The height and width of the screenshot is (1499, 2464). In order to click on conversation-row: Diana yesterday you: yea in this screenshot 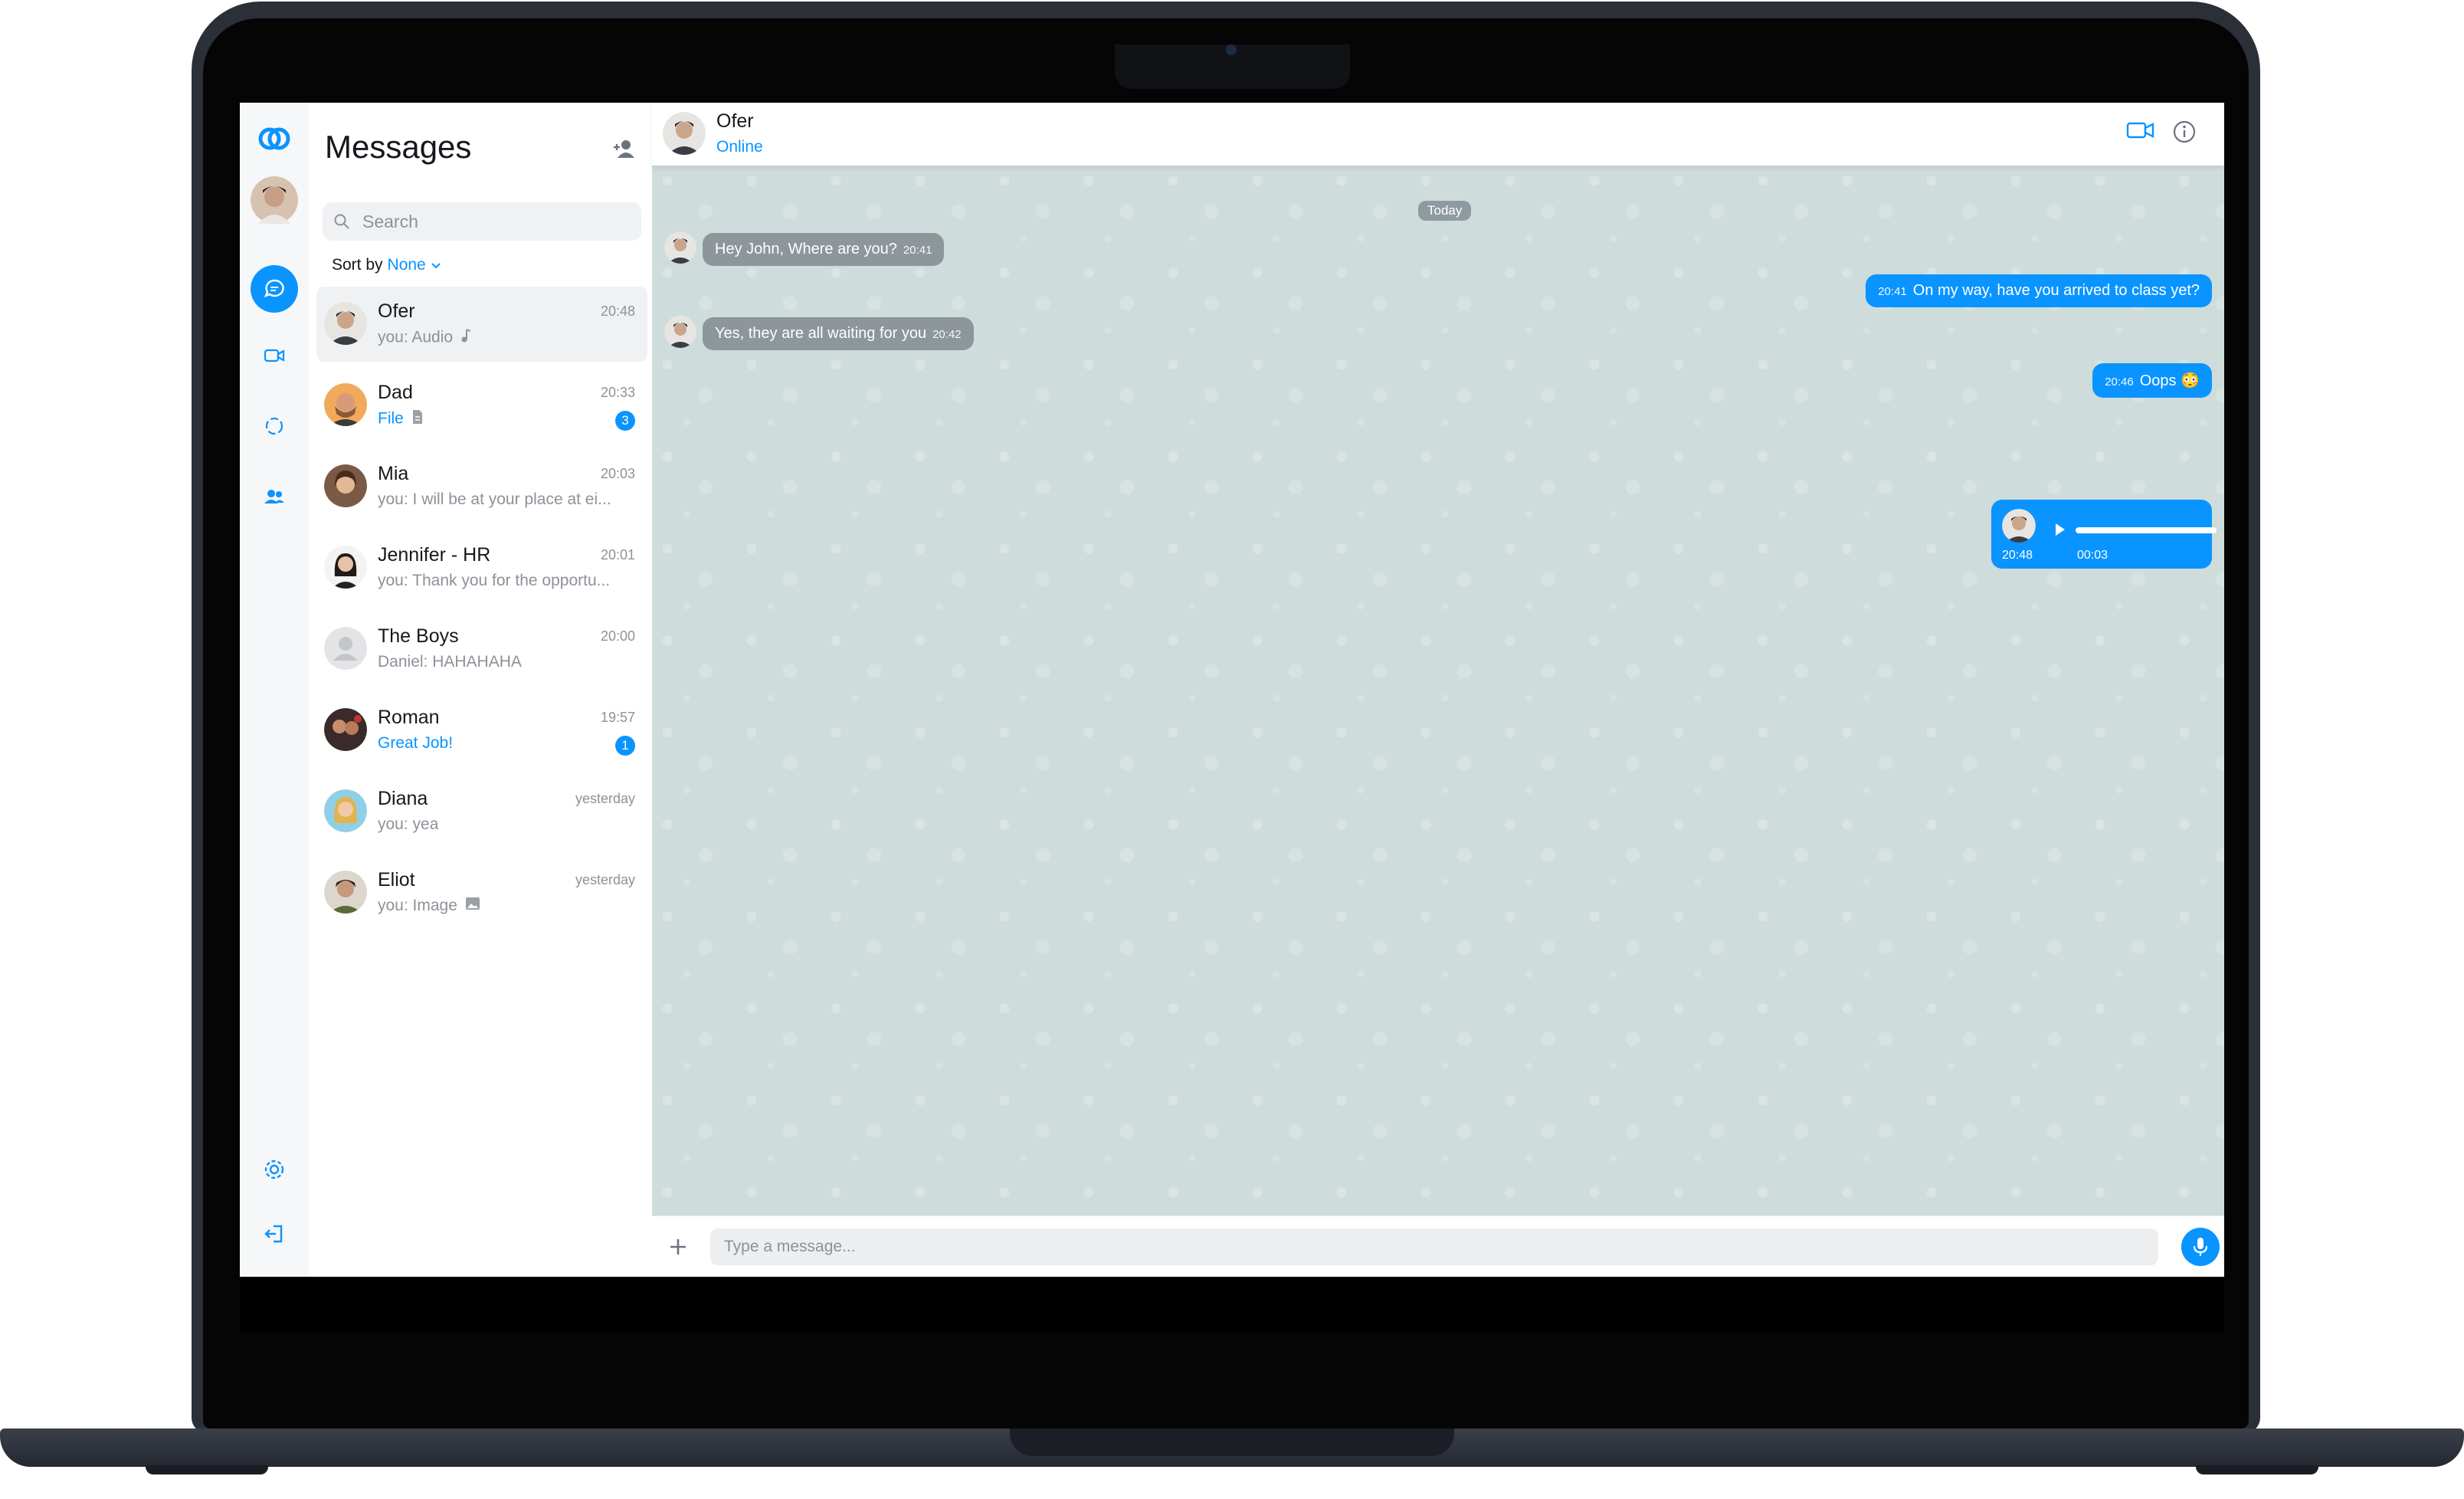, I will do `click(481, 812)`.